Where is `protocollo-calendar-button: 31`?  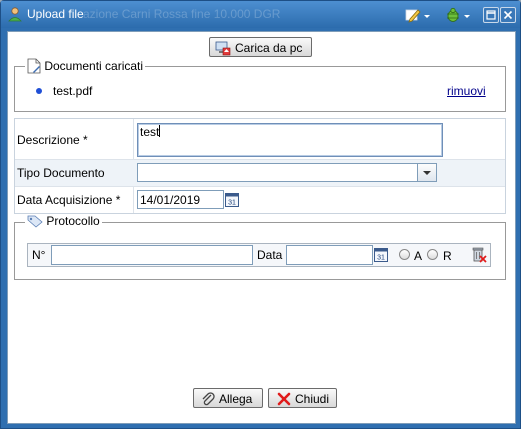
protocollo-calendar-button: 31 is located at coordinates (381, 256).